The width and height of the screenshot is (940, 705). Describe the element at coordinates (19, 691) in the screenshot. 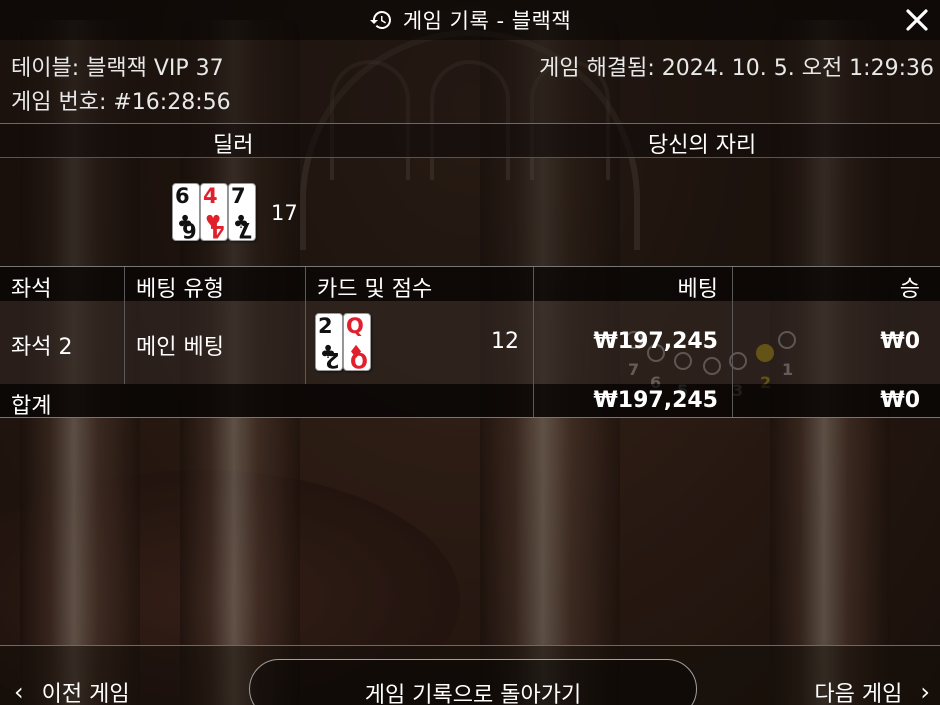

I see `chevron-left-icon: ‹` at that location.